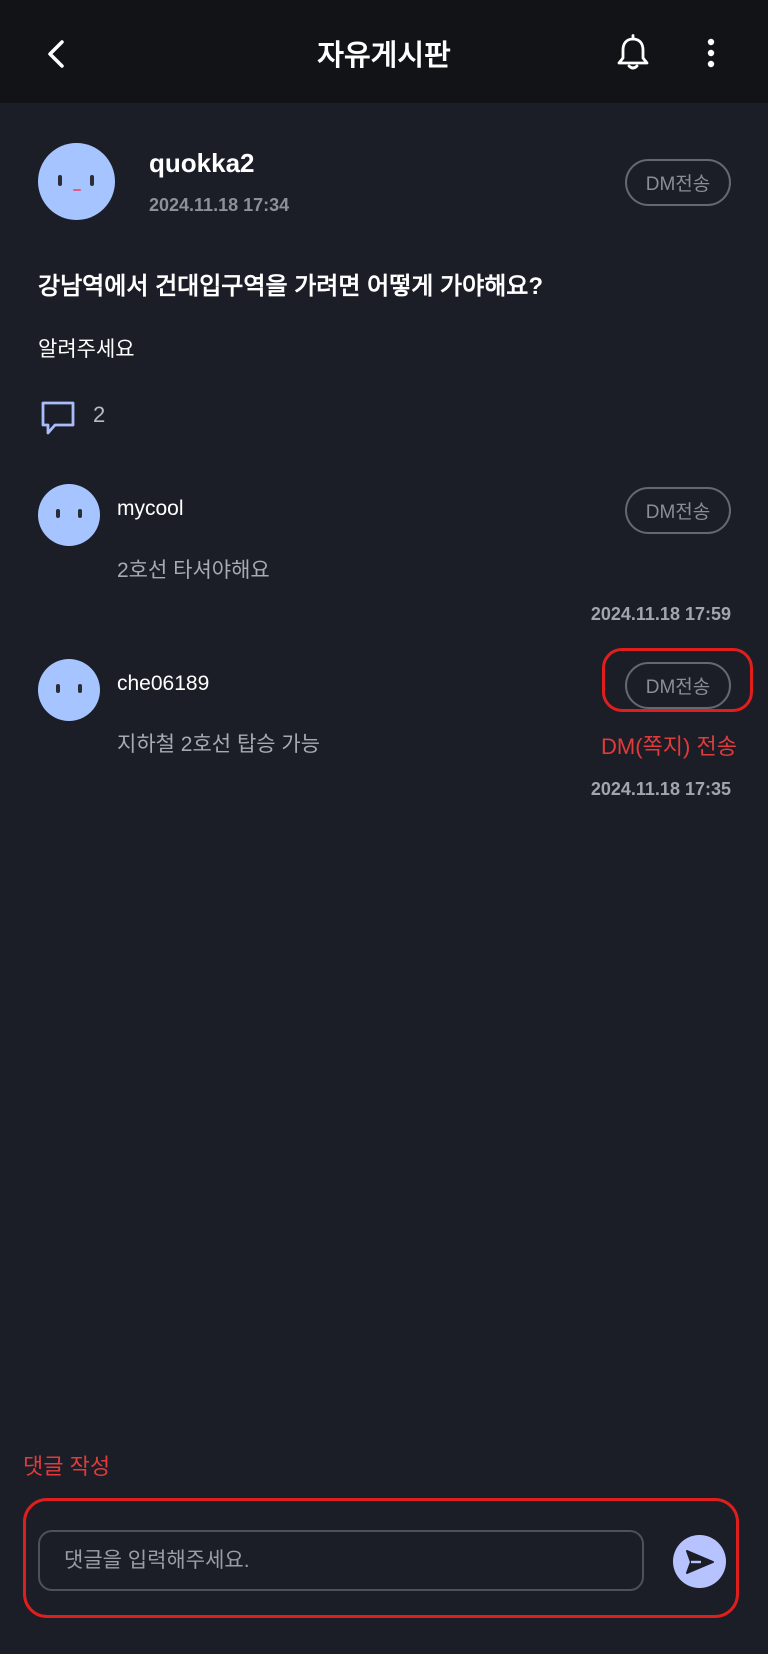 This screenshot has width=768, height=1654. What do you see at coordinates (384, 51) in the screenshot?
I see `top-app-bar: 자유게시판` at bounding box center [384, 51].